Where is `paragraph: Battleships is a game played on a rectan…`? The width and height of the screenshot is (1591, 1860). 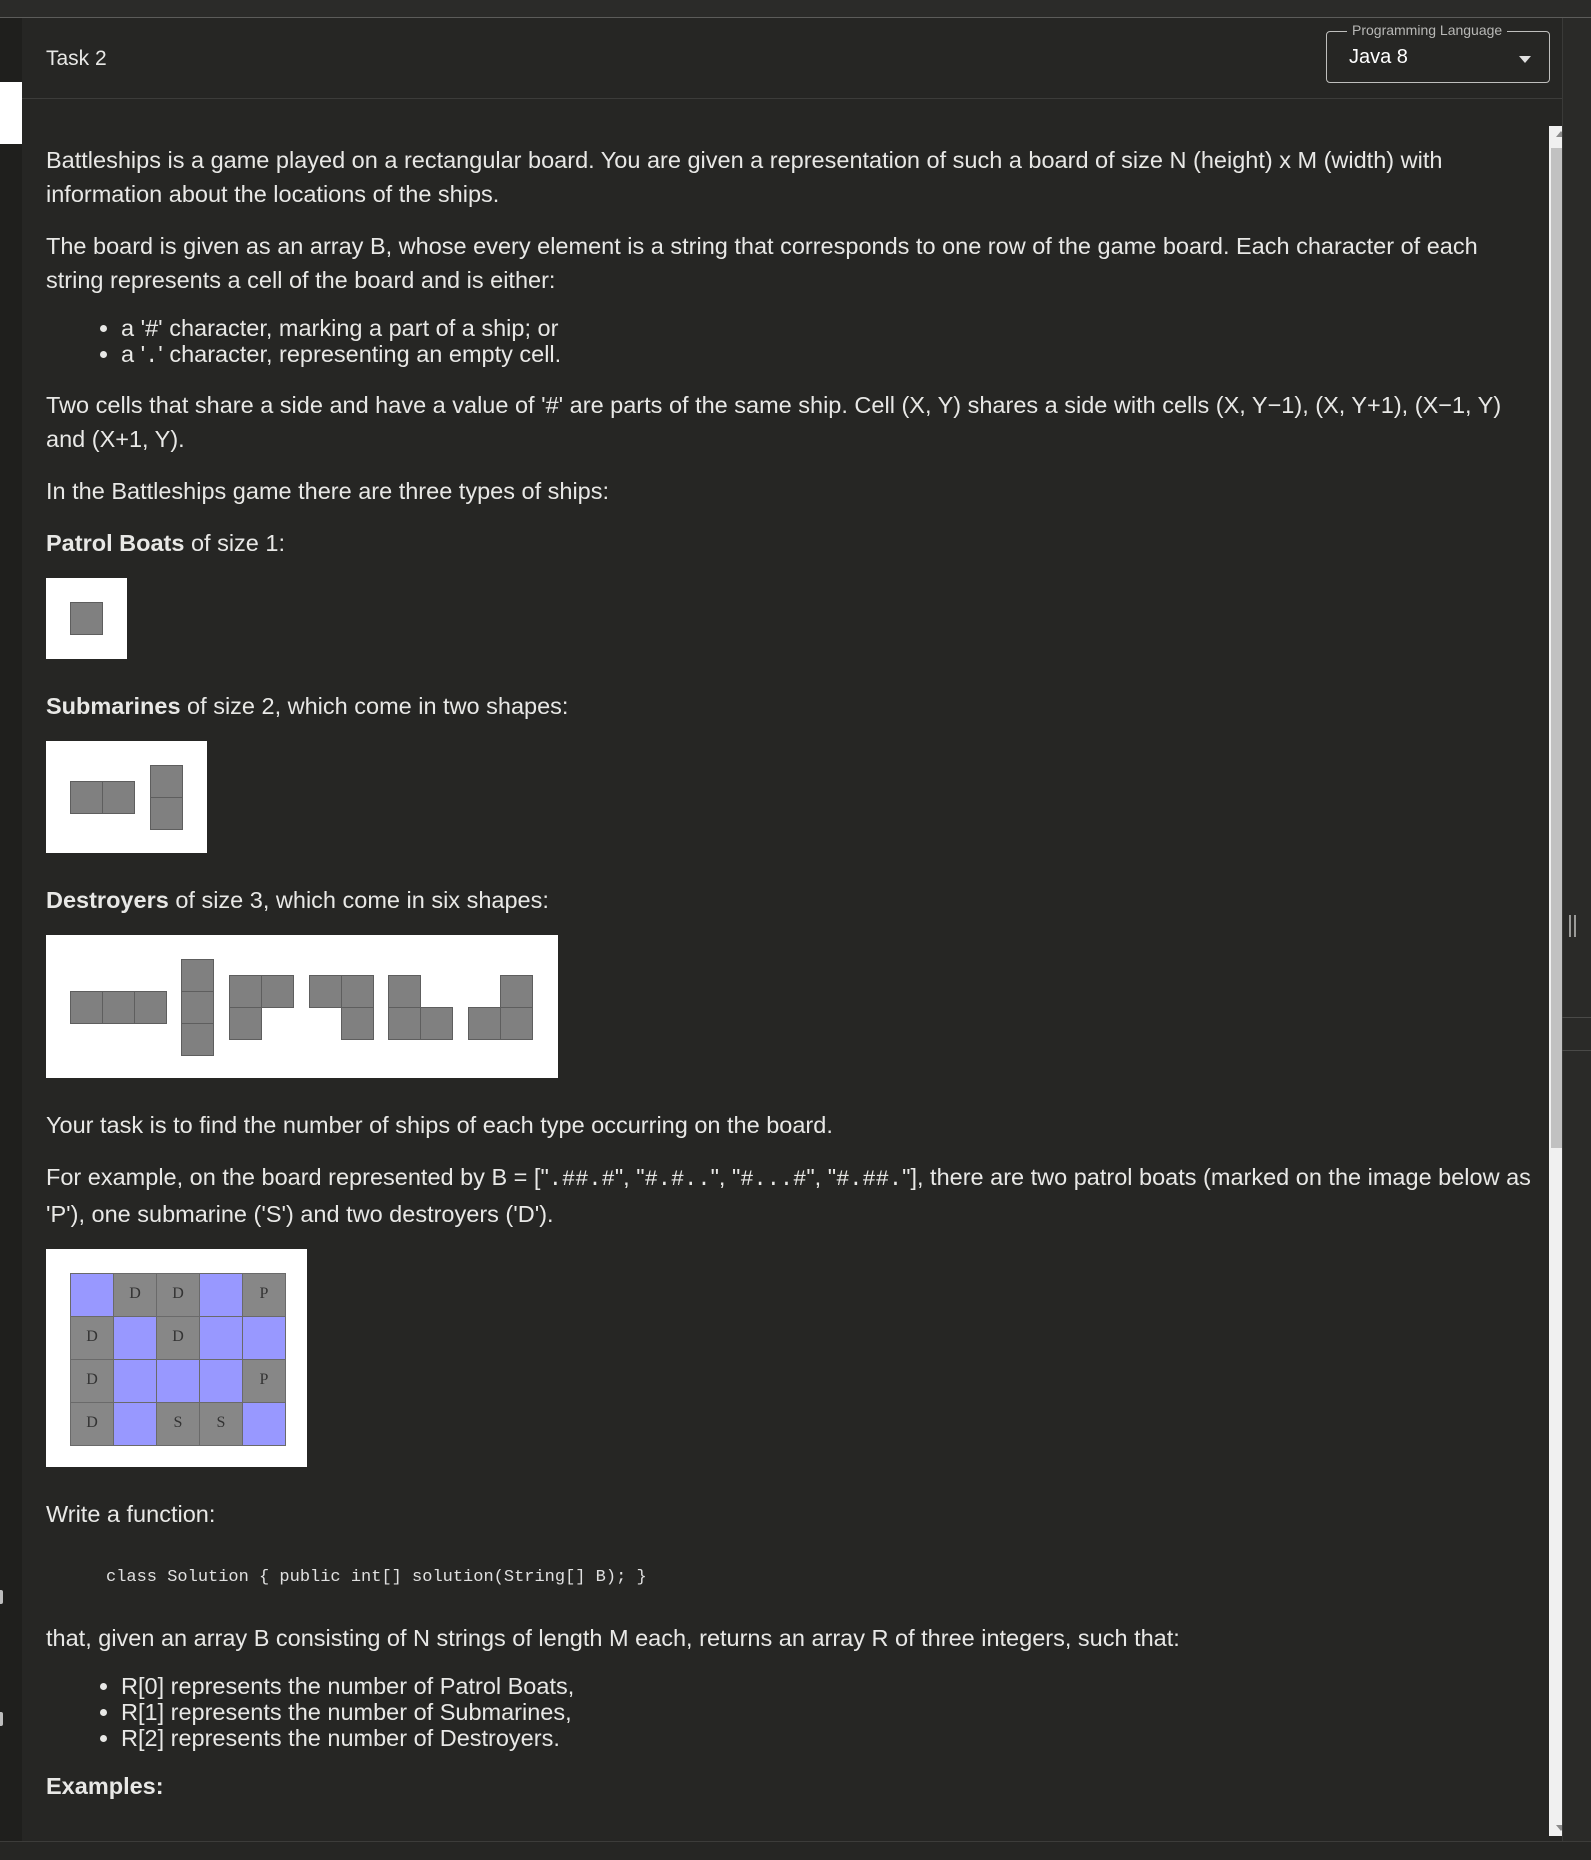
paragraph: Battleships is a game played on a rectan… is located at coordinates (744, 177).